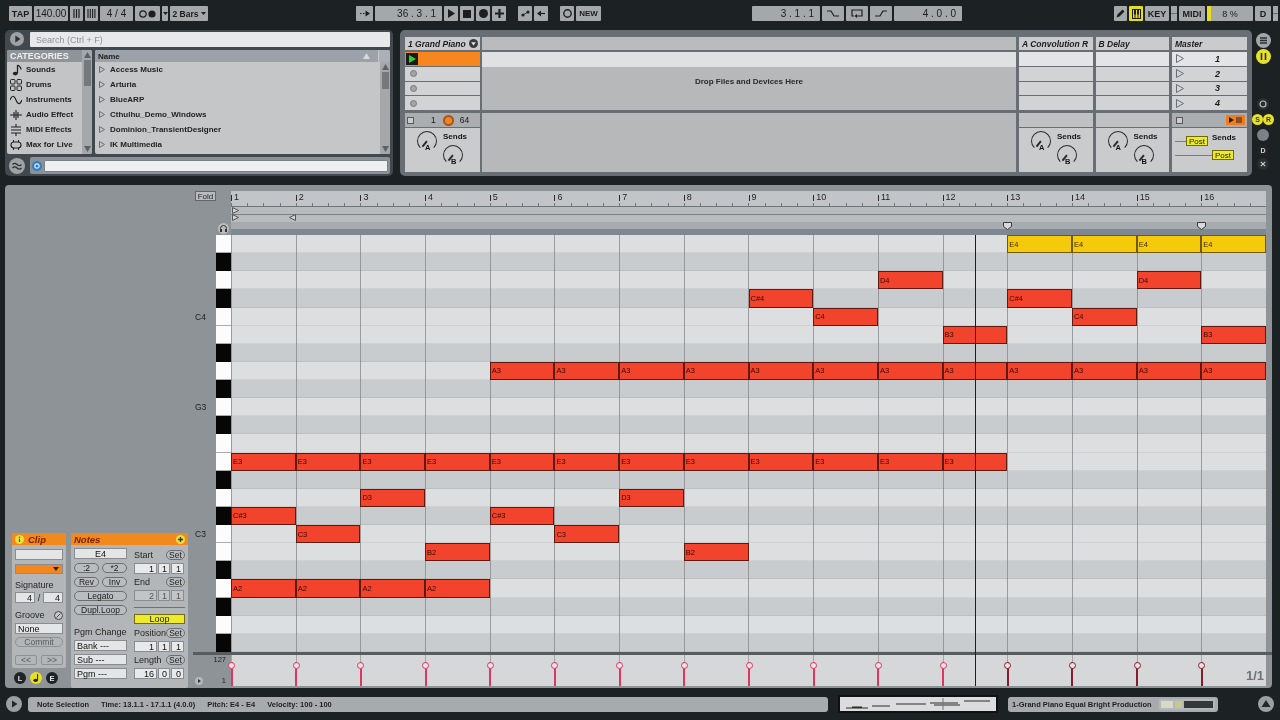  Describe the element at coordinates (116, 13) in the screenshot. I see `signature-field: 4 / 4` at that location.